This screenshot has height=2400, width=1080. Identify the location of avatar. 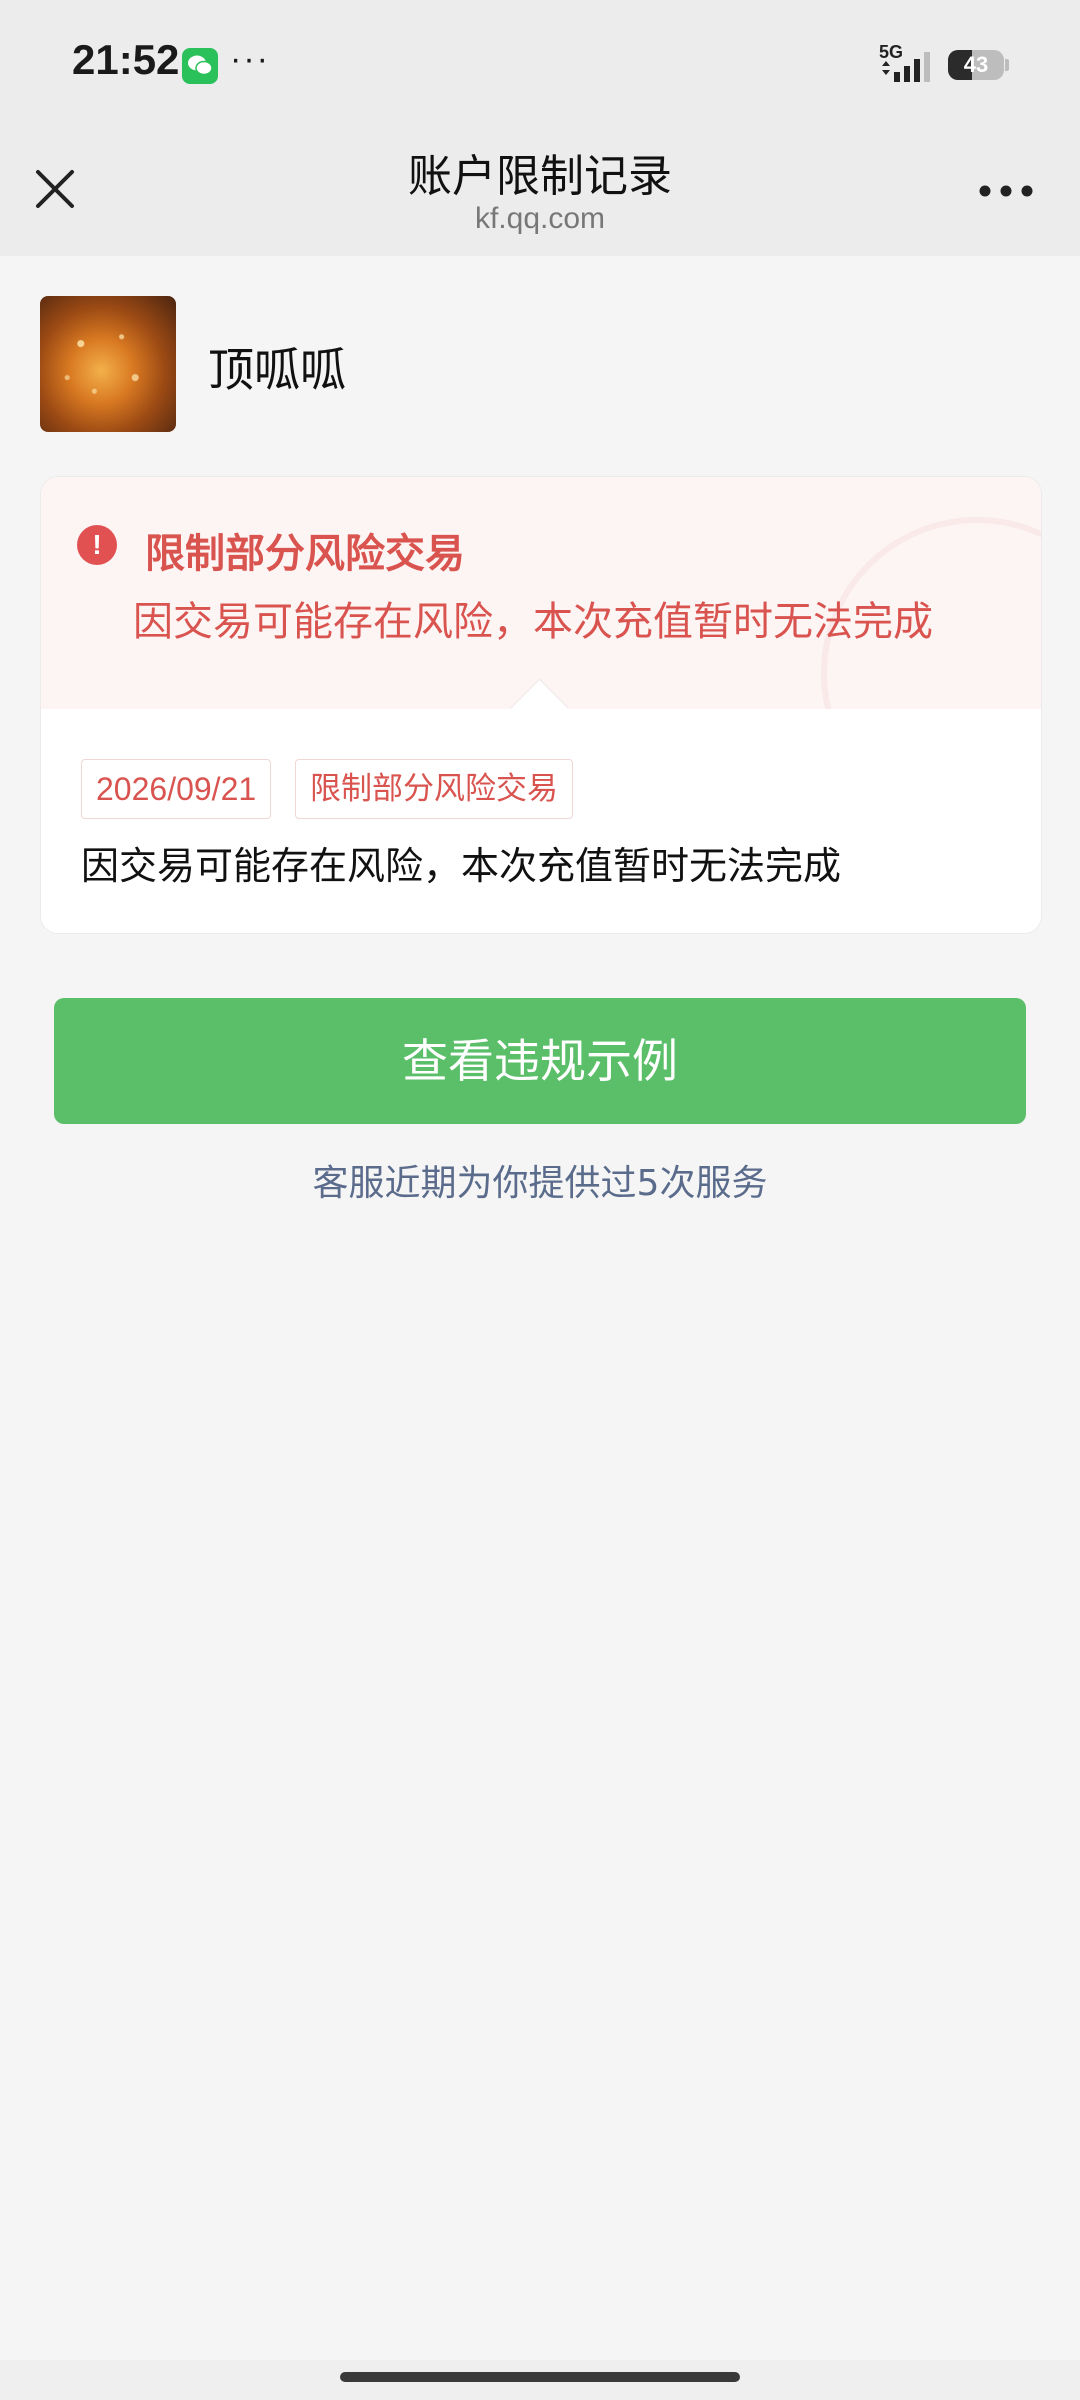
(108, 364).